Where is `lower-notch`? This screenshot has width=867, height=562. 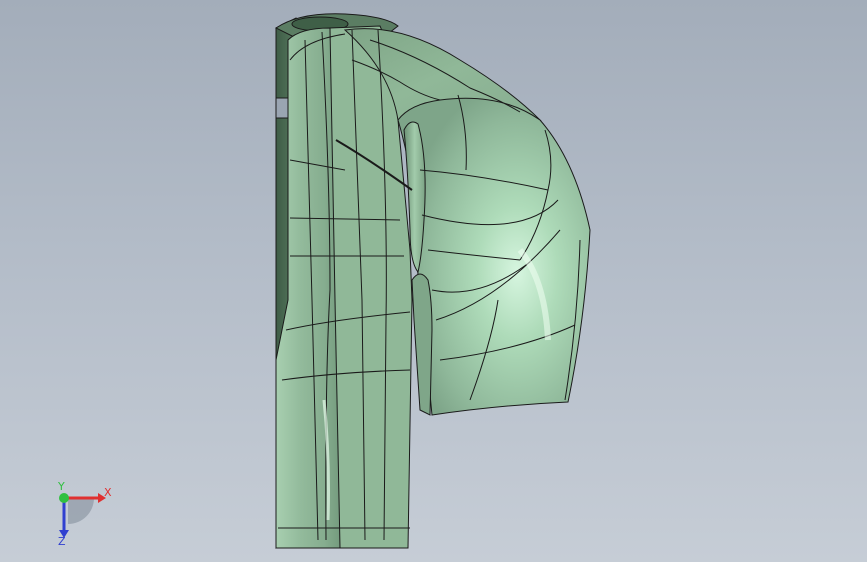
lower-notch is located at coordinates (422, 344).